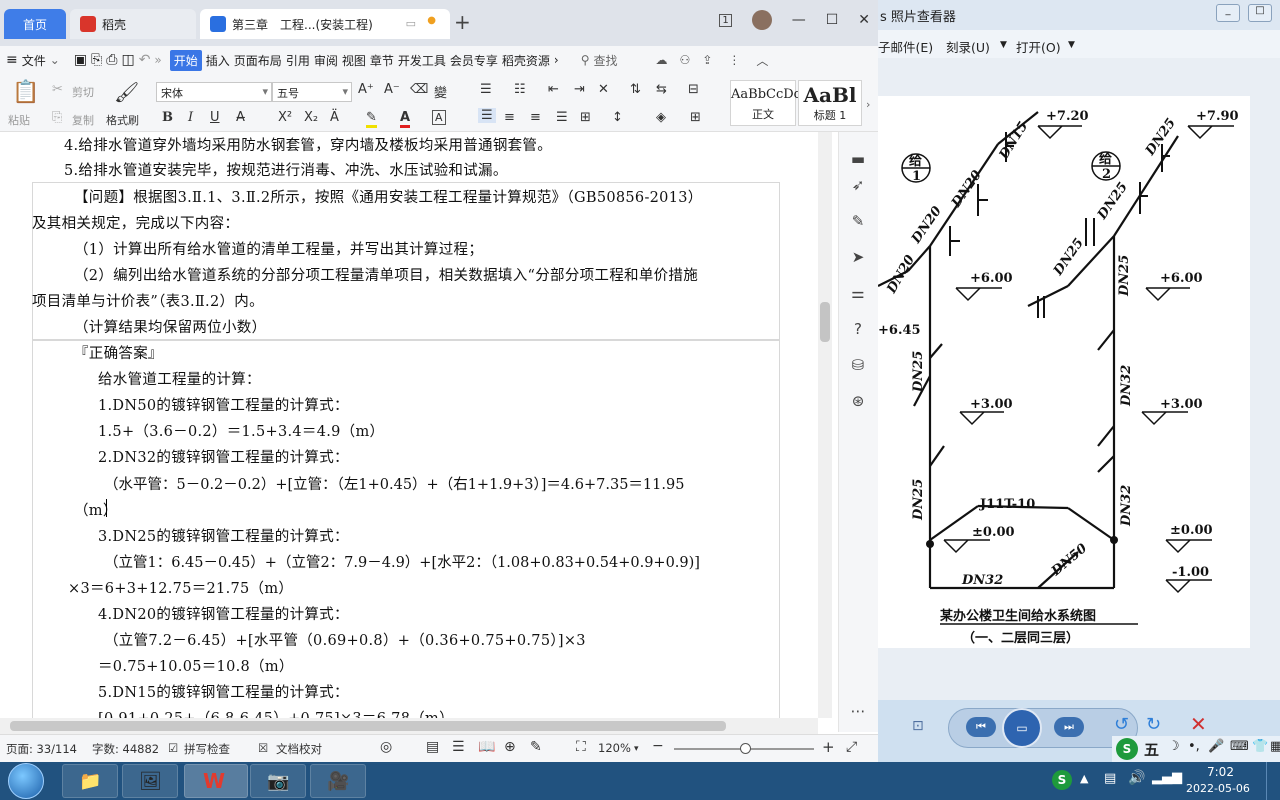 The image size is (1280, 800). I want to click on font-grow-icon: A⁺, so click(366, 89).